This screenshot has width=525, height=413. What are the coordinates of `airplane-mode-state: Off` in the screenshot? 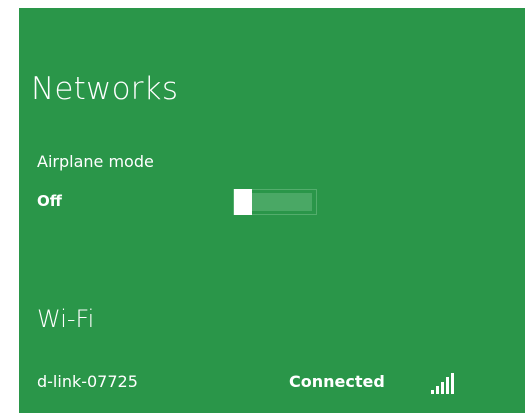 It's located at (49, 201).